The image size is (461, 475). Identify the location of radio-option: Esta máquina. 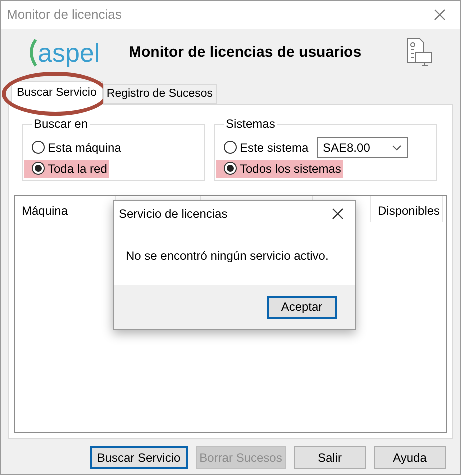
(74, 147).